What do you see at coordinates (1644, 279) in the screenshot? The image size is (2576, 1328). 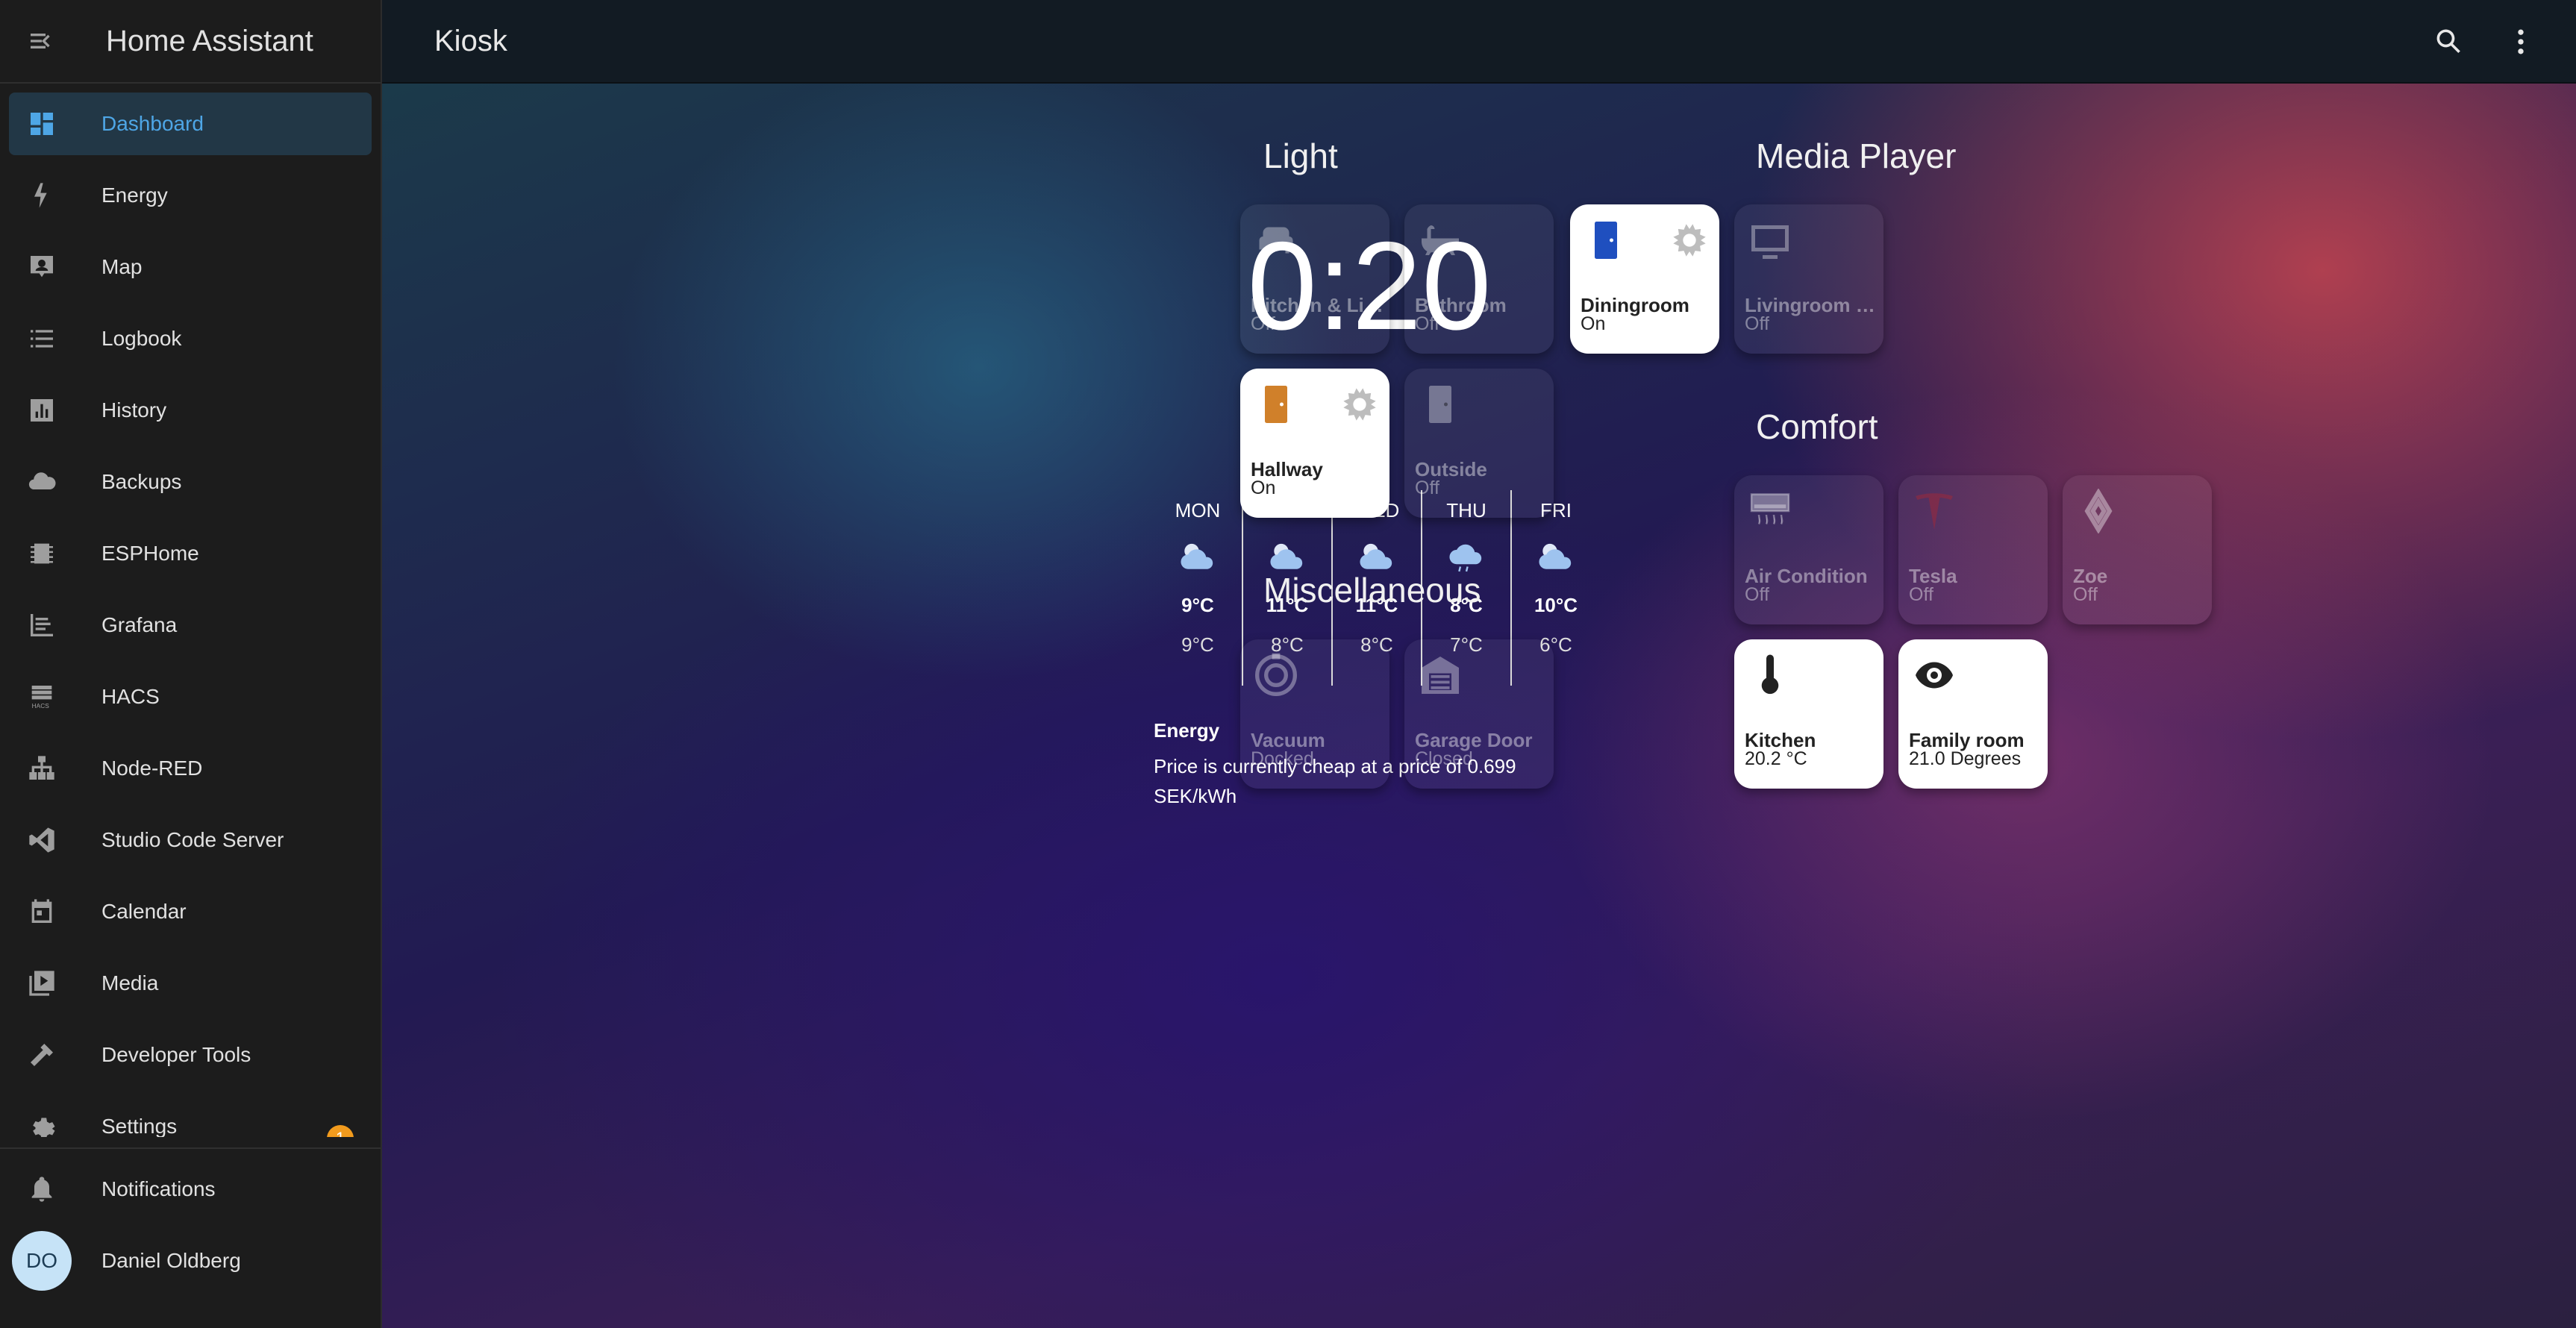 I see `tile-diningroom: Diningroom On` at bounding box center [1644, 279].